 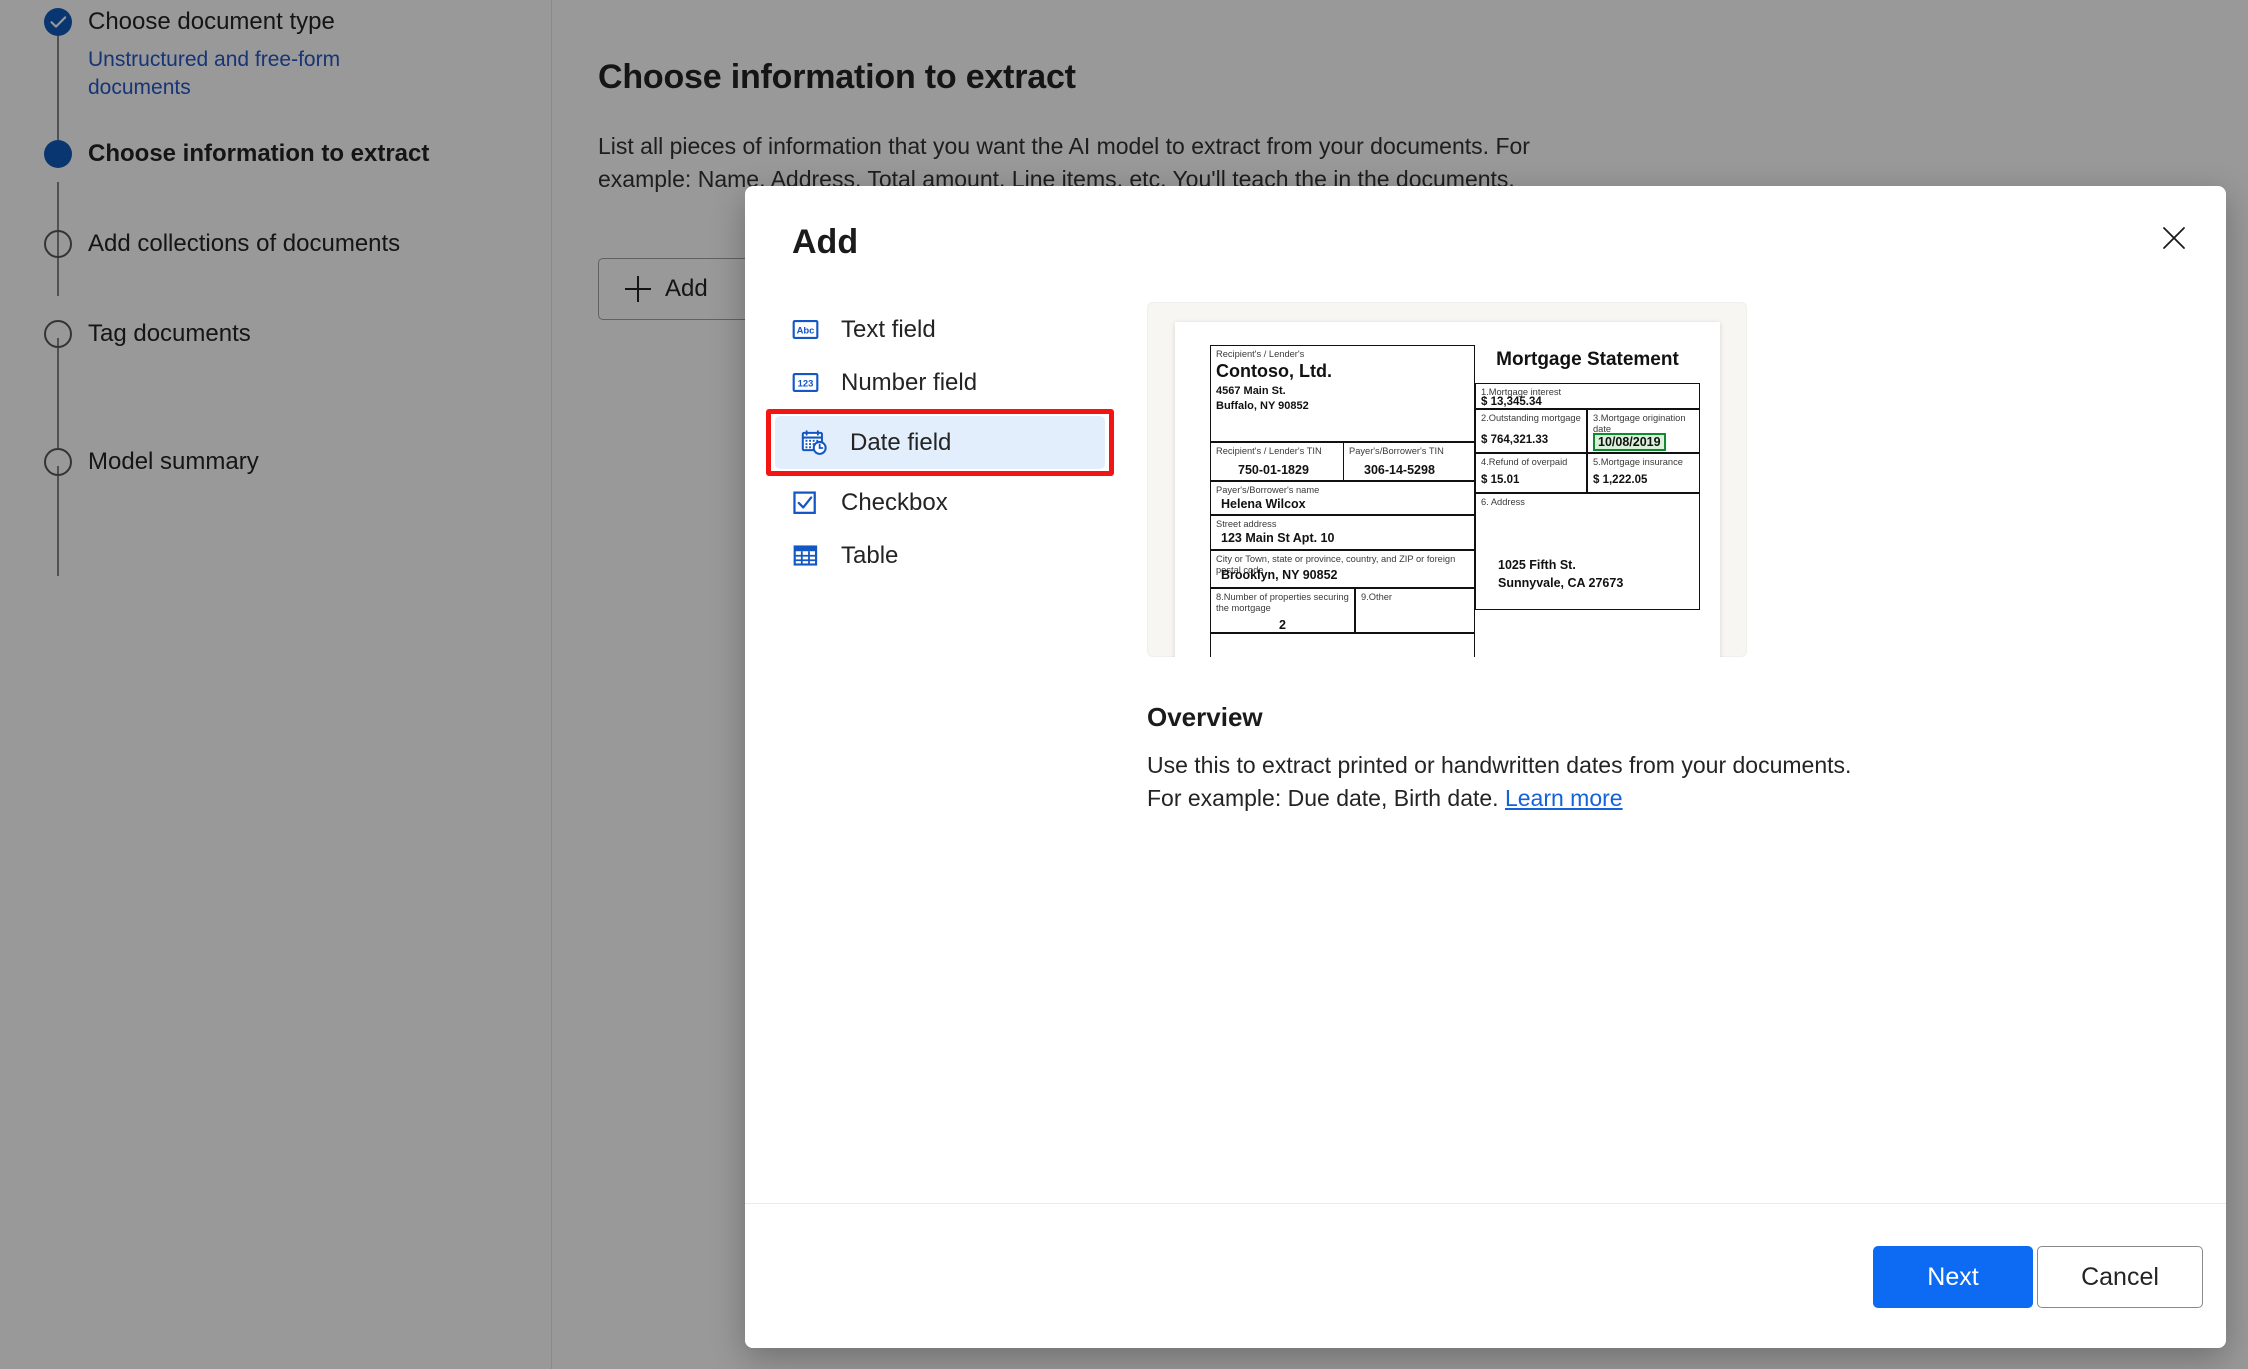 I want to click on doc-cell-label: Recipient's / Lender's, so click(x=1260, y=354).